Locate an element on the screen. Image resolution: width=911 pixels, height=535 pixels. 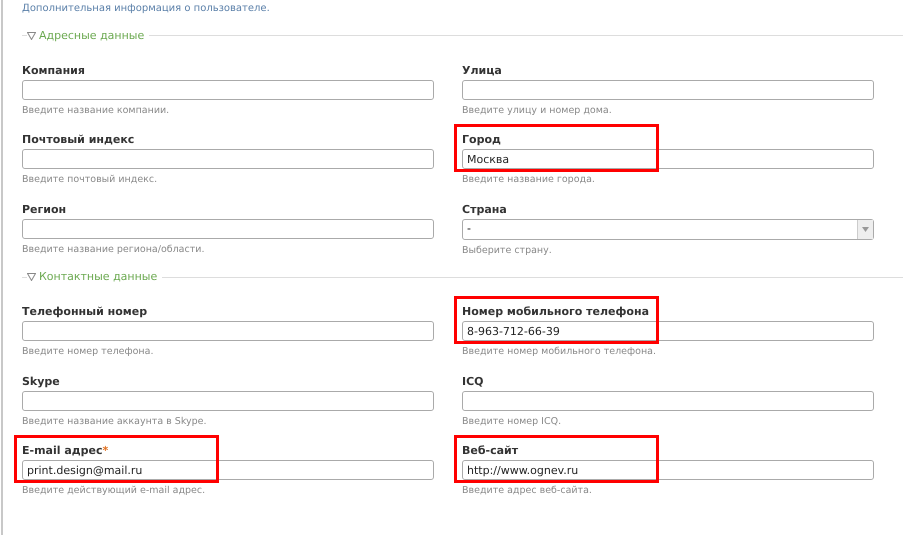
field-label: Страна is located at coordinates (484, 209).